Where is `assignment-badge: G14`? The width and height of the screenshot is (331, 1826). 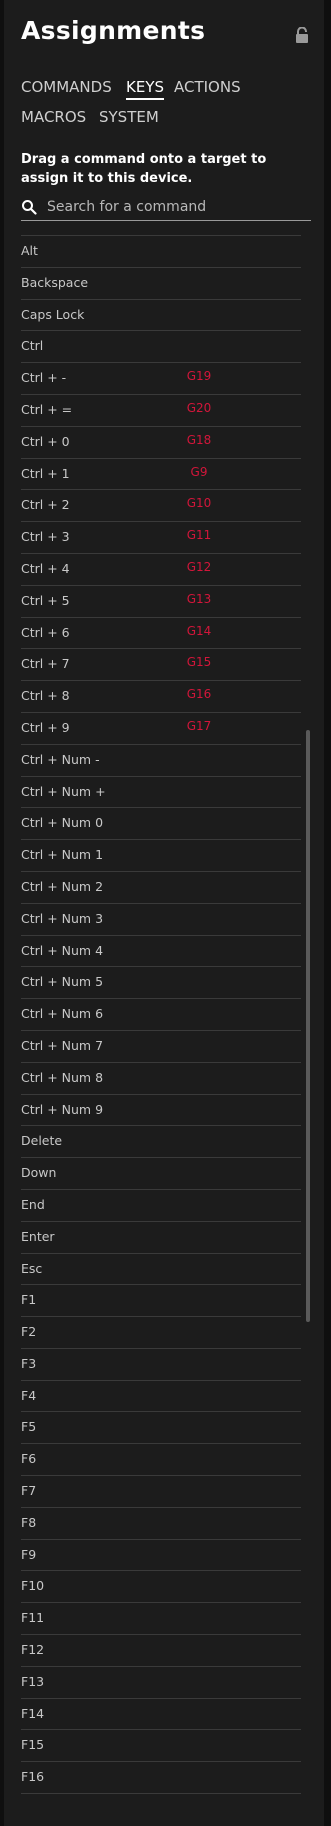
assignment-badge: G14 is located at coordinates (199, 630).